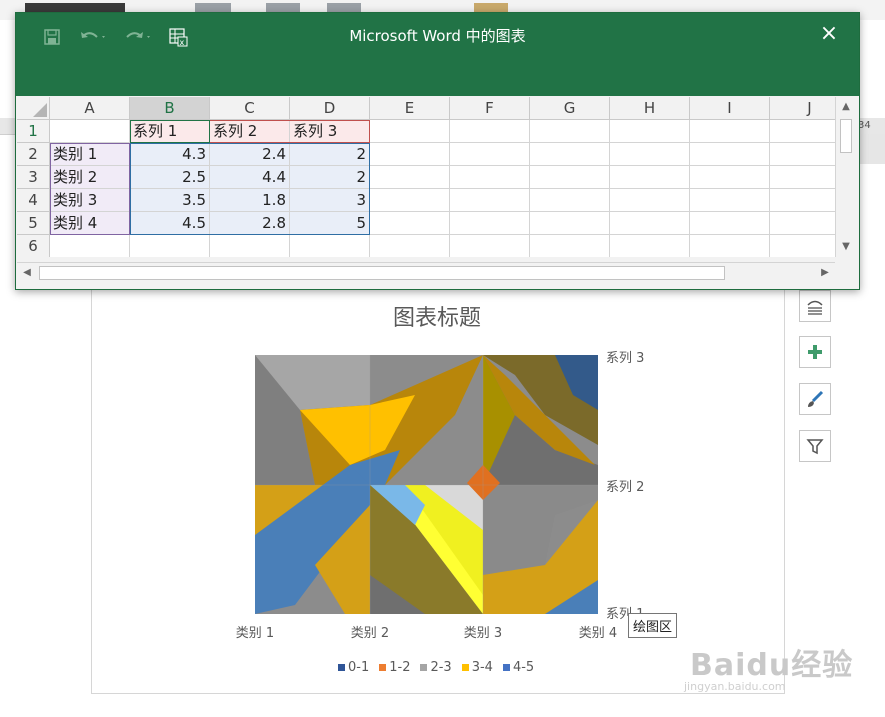  Describe the element at coordinates (330, 200) in the screenshot. I see `cell-D4: 3` at that location.